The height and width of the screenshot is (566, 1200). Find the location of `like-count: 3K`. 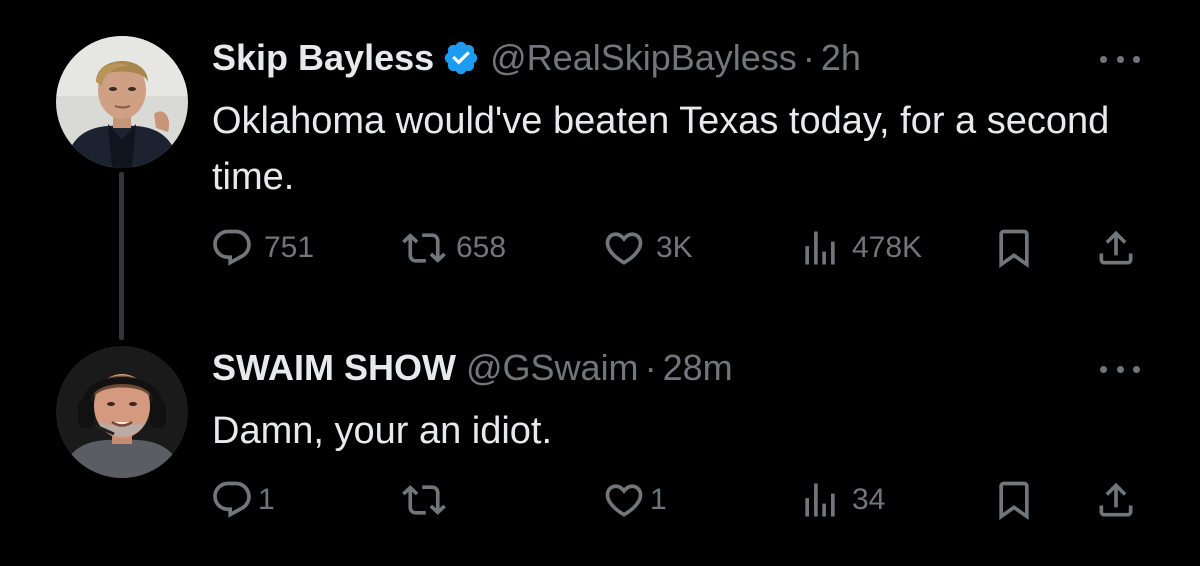

like-count: 3K is located at coordinates (674, 247).